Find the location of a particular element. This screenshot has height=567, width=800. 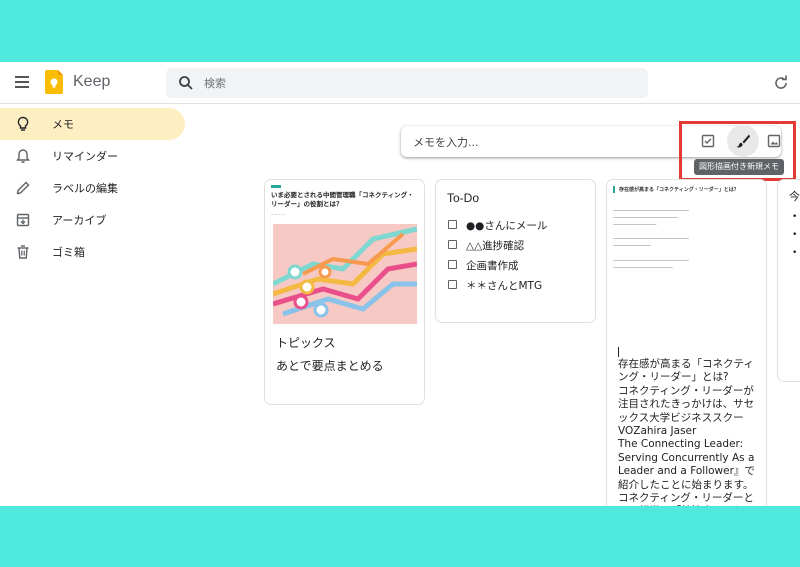

top-bar: Keep is located at coordinates (400, 83).